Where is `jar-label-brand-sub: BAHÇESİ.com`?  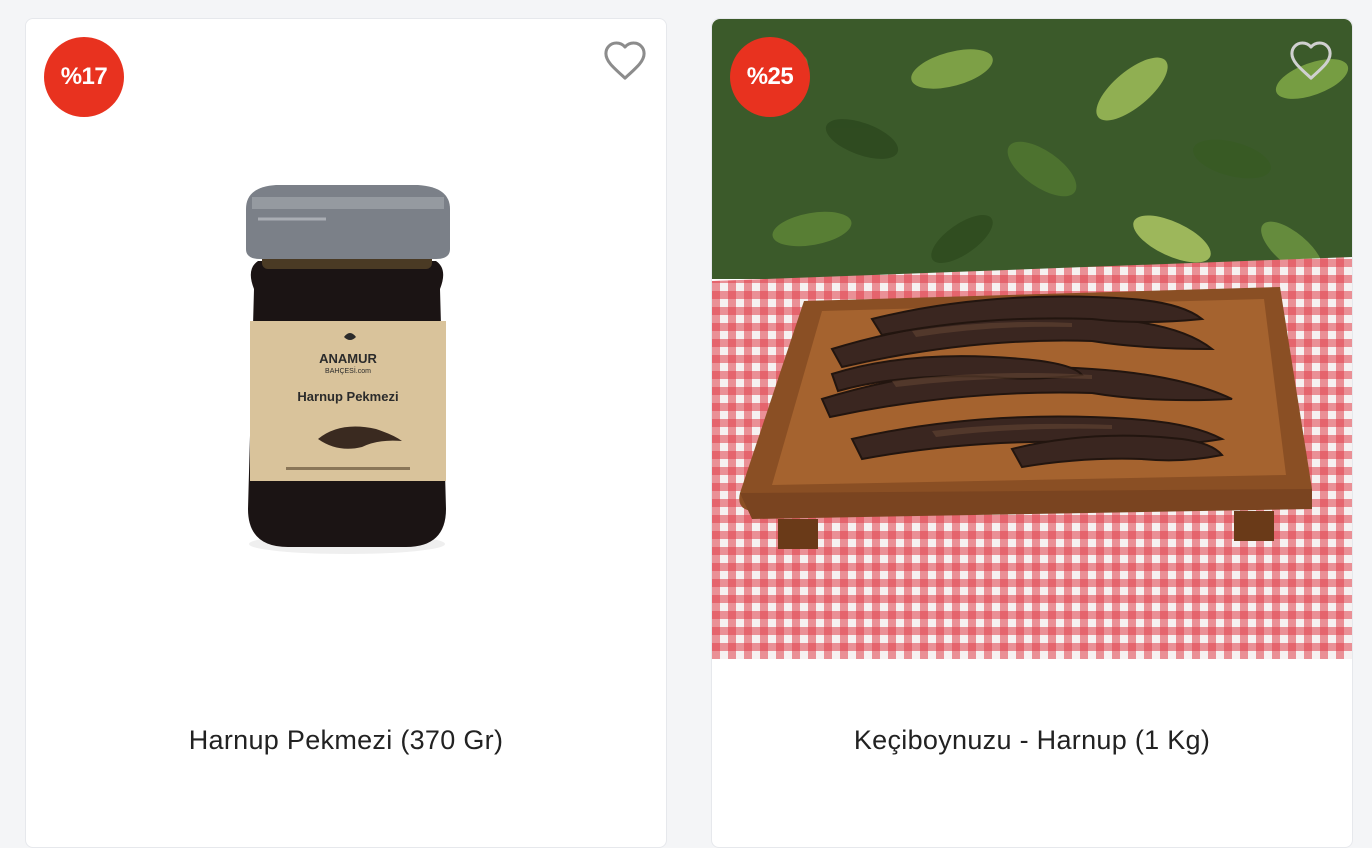
jar-label-brand-sub: BAHÇESİ.com is located at coordinates (348, 370).